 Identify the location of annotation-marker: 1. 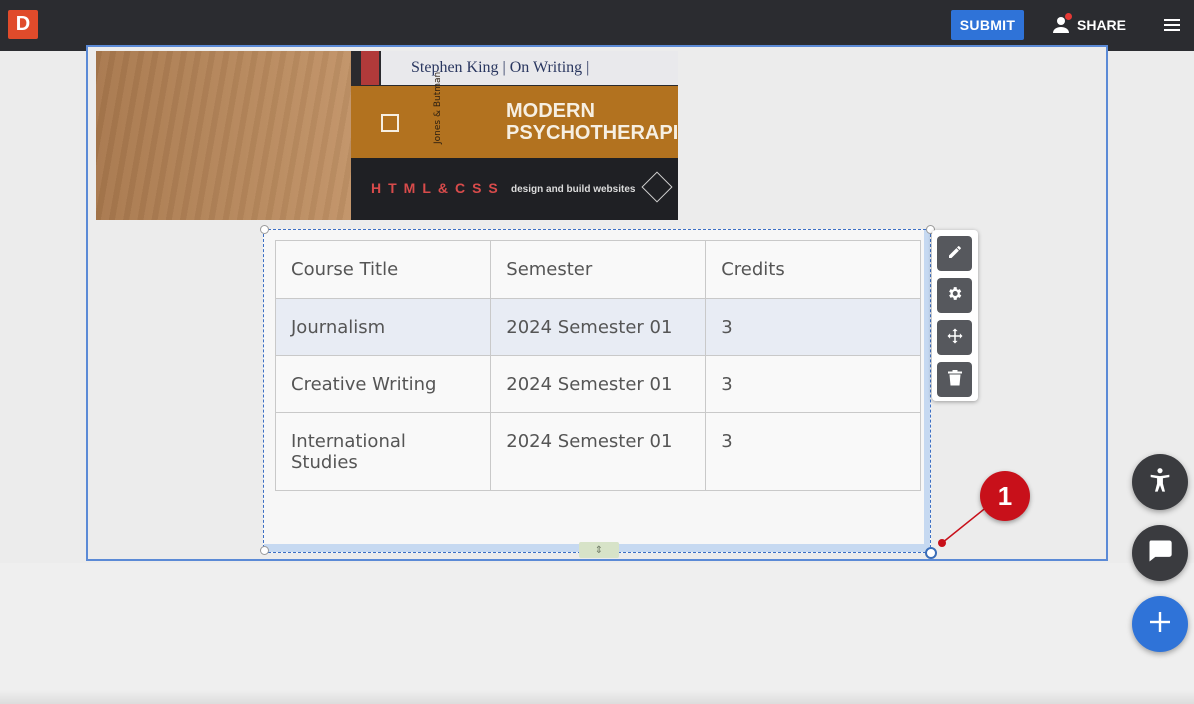
(1005, 496).